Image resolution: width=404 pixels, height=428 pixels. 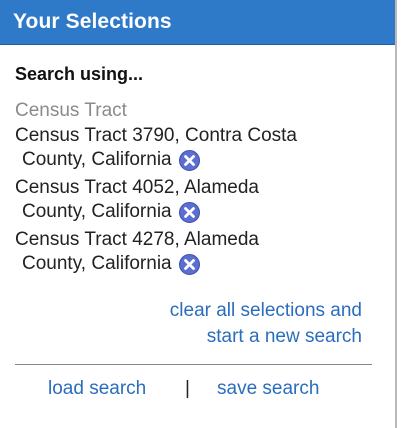 What do you see at coordinates (268, 389) in the screenshot?
I see `save-search-link: save search` at bounding box center [268, 389].